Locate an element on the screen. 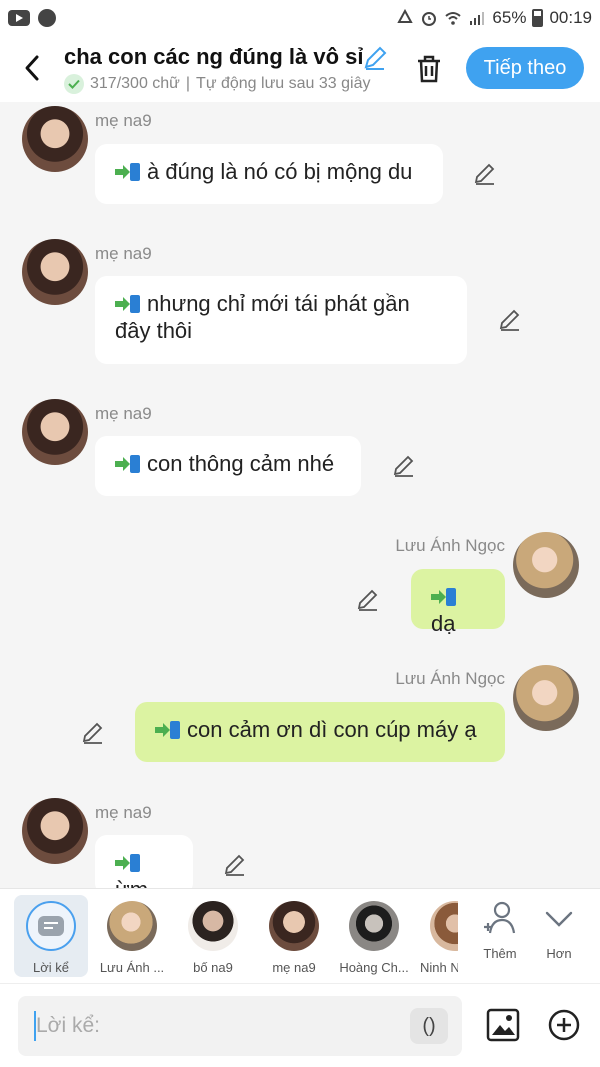 The width and height of the screenshot is (600, 1067). character-bo-na9: bố na9 is located at coordinates (213, 936).